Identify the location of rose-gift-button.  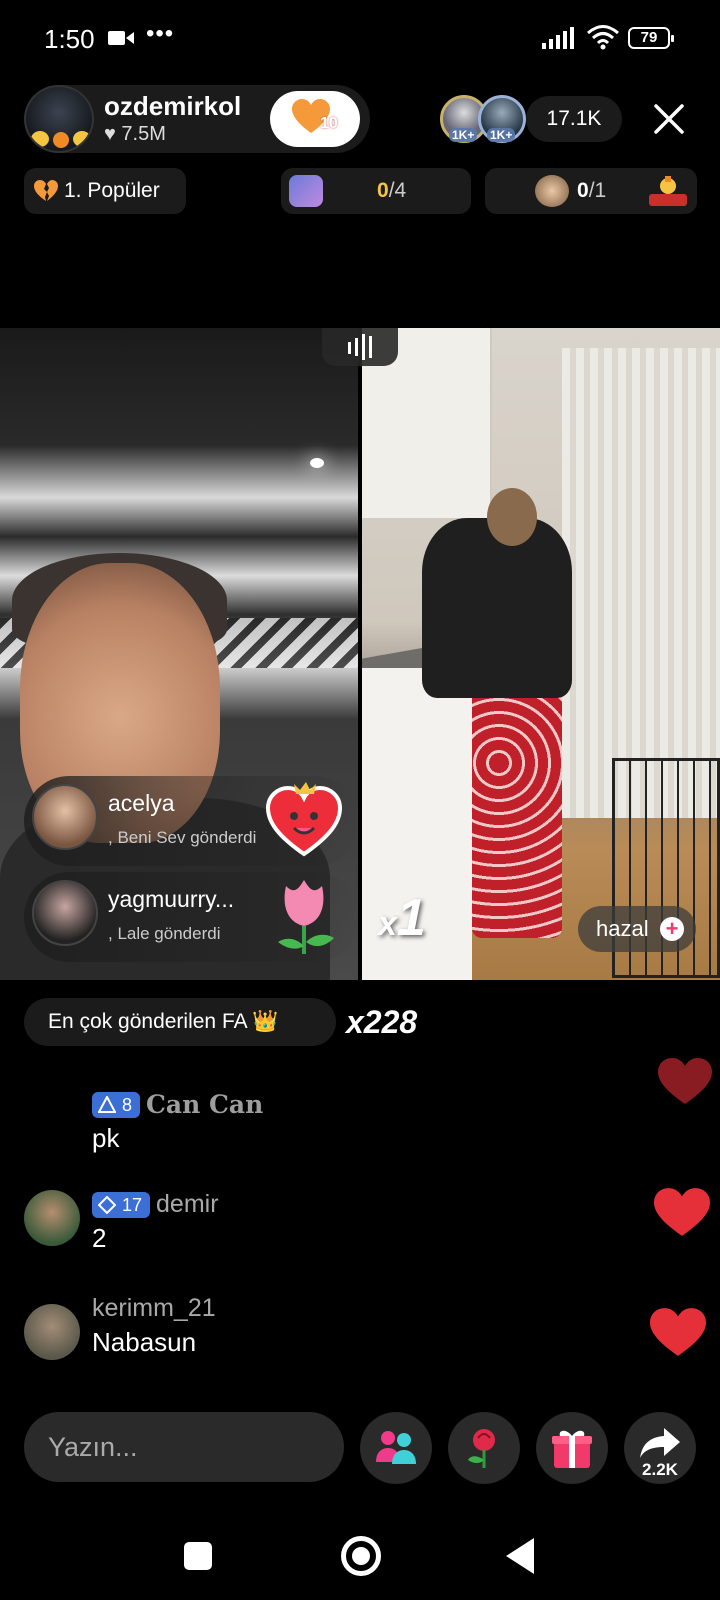
(484, 1448).